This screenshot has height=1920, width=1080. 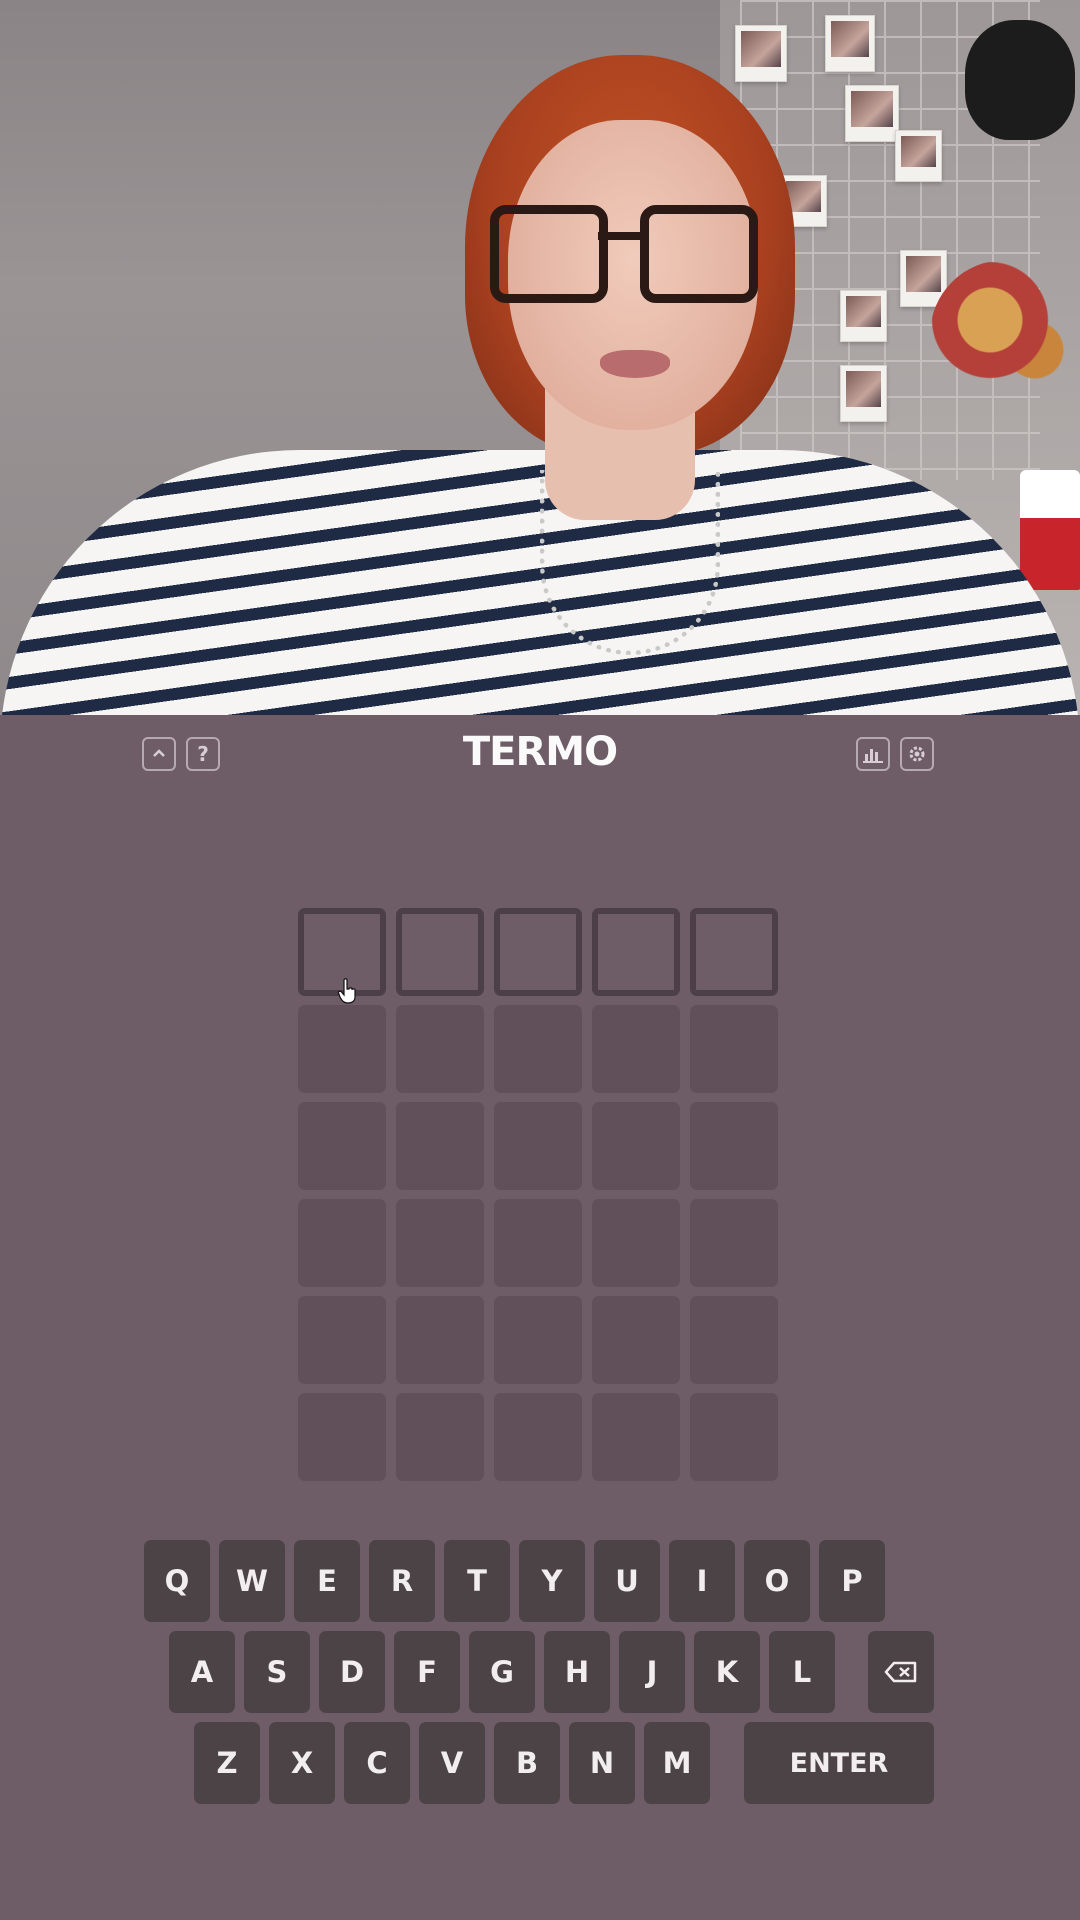 What do you see at coordinates (202, 1672) in the screenshot?
I see `key-a: A` at bounding box center [202, 1672].